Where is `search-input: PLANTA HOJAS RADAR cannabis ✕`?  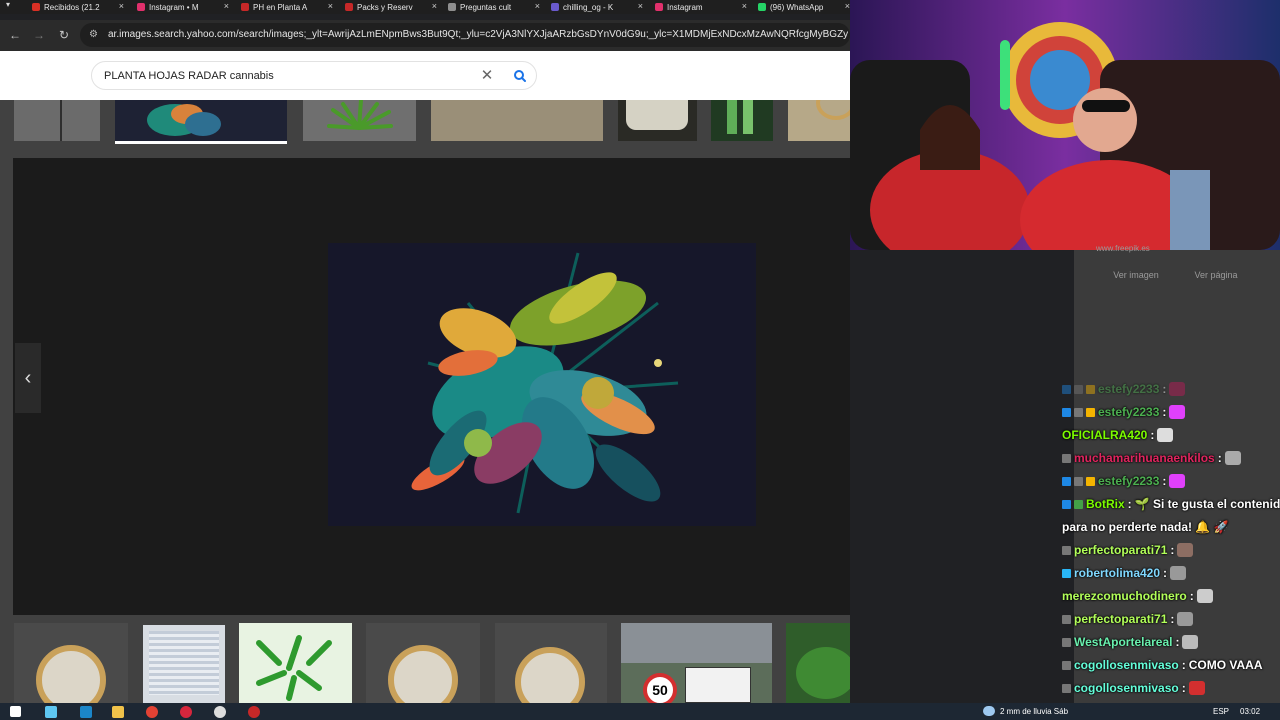 search-input: PLANTA HOJAS RADAR cannabis ✕ is located at coordinates (314, 75).